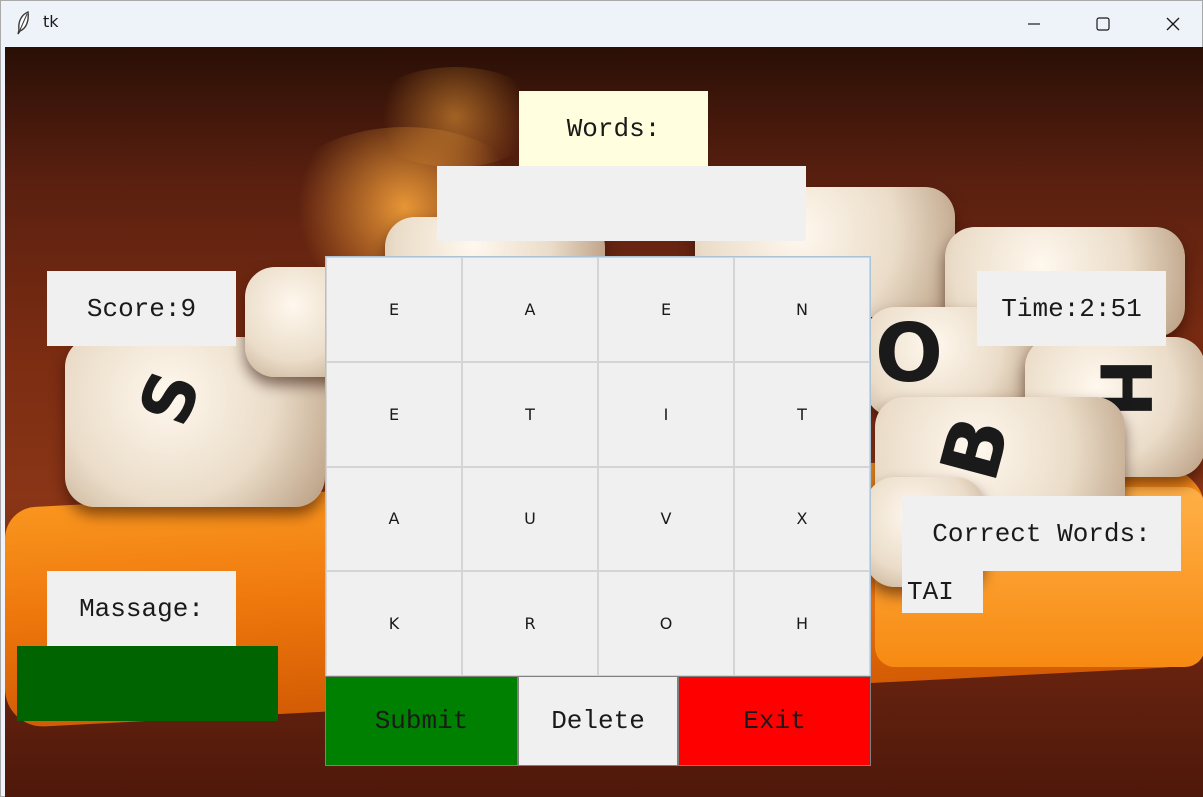  What do you see at coordinates (1071, 308) in the screenshot?
I see `time-label: Time:2:51` at bounding box center [1071, 308].